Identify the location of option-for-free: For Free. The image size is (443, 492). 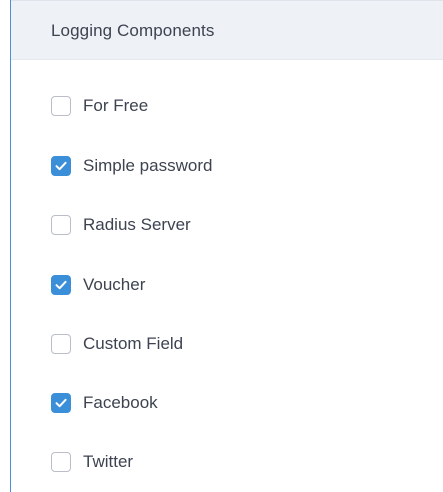
(99, 106).